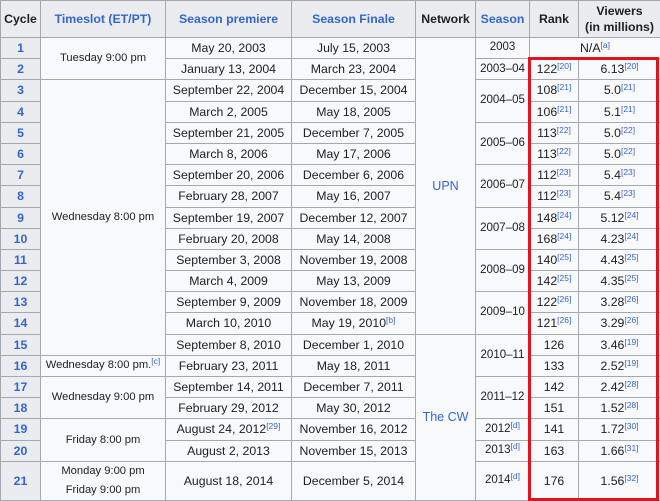  I want to click on col-header-rank: Rank, so click(554, 19).